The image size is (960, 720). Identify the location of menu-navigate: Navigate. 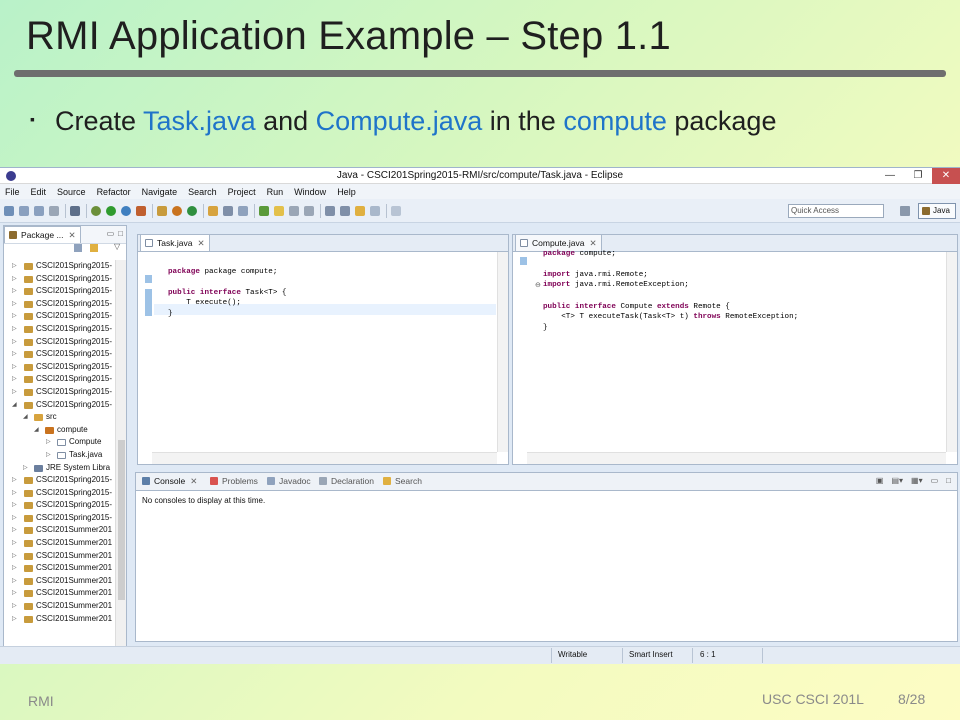
(160, 192).